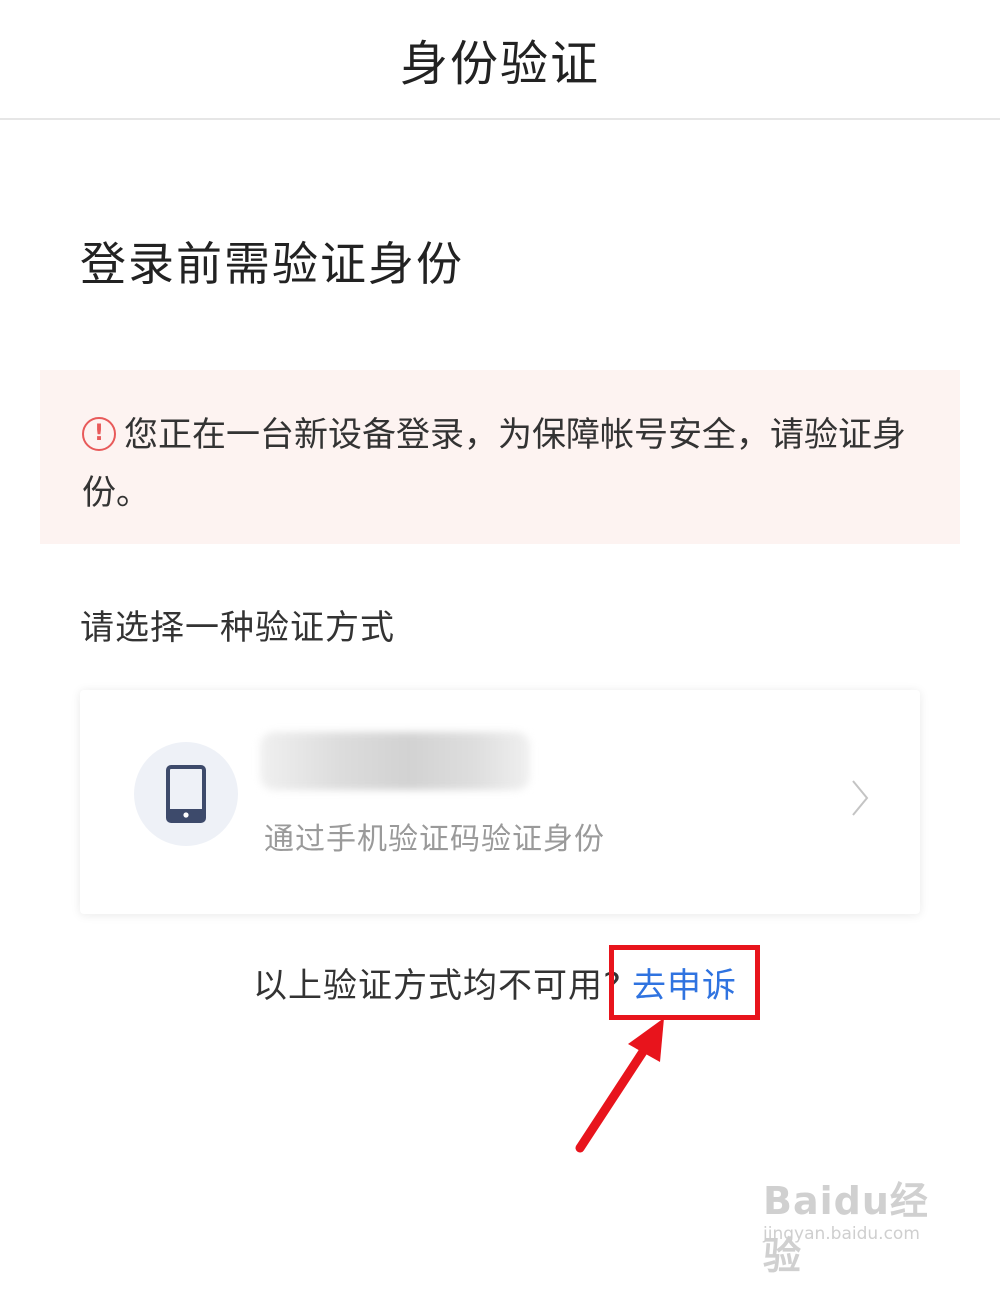 The width and height of the screenshot is (1000, 1296). I want to click on phone-verification-option: 通过手机验证码验证身份, so click(500, 802).